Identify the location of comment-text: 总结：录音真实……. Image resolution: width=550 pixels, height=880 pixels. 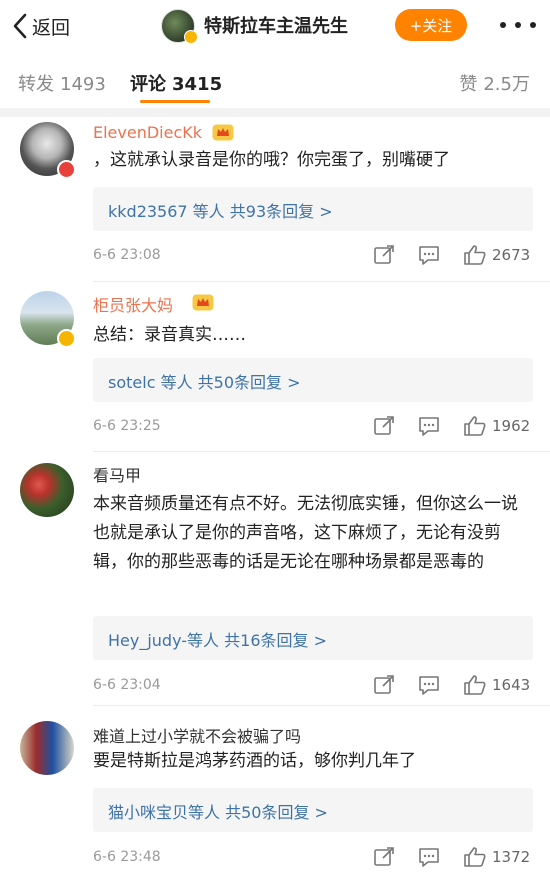
(169, 335).